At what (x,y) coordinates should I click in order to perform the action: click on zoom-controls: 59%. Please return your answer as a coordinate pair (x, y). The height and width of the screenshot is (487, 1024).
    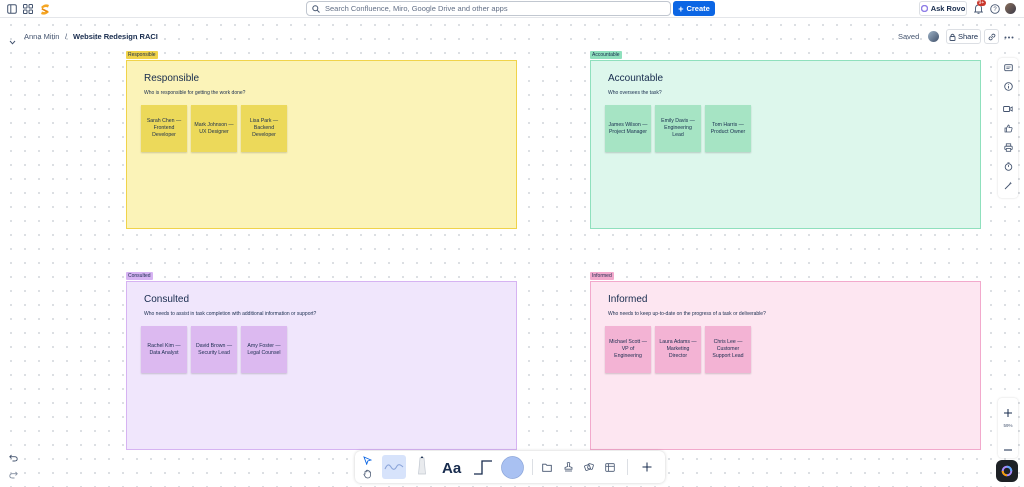
    Looking at the image, I should click on (1008, 428).